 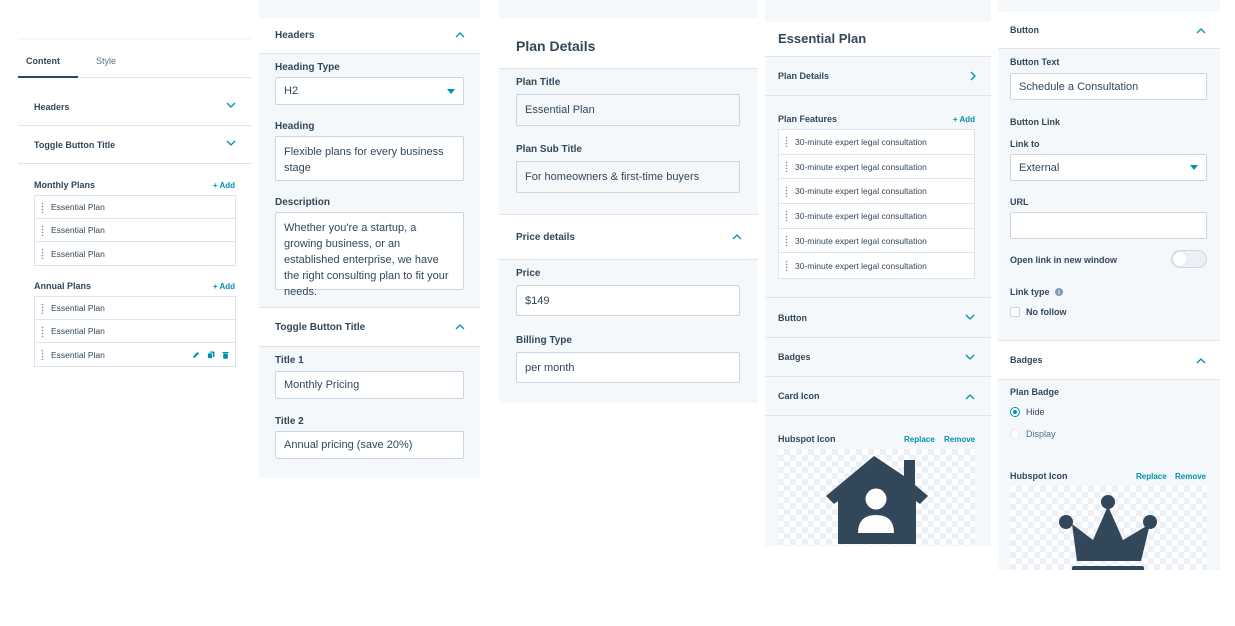 What do you see at coordinates (369, 327) in the screenshot?
I see `toggle-button-title-accordion-header: Toggle Button Title` at bounding box center [369, 327].